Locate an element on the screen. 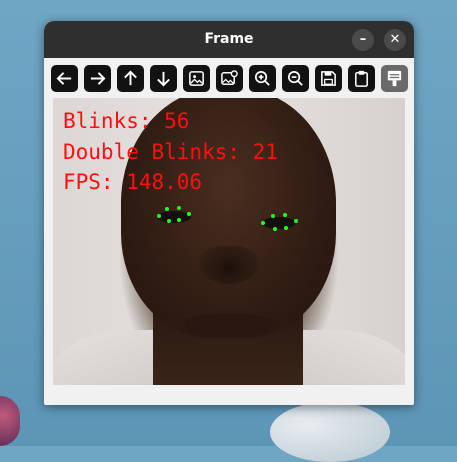 The width and height of the screenshot is (457, 462). title-bar: Frame – ✕ is located at coordinates (229, 39).